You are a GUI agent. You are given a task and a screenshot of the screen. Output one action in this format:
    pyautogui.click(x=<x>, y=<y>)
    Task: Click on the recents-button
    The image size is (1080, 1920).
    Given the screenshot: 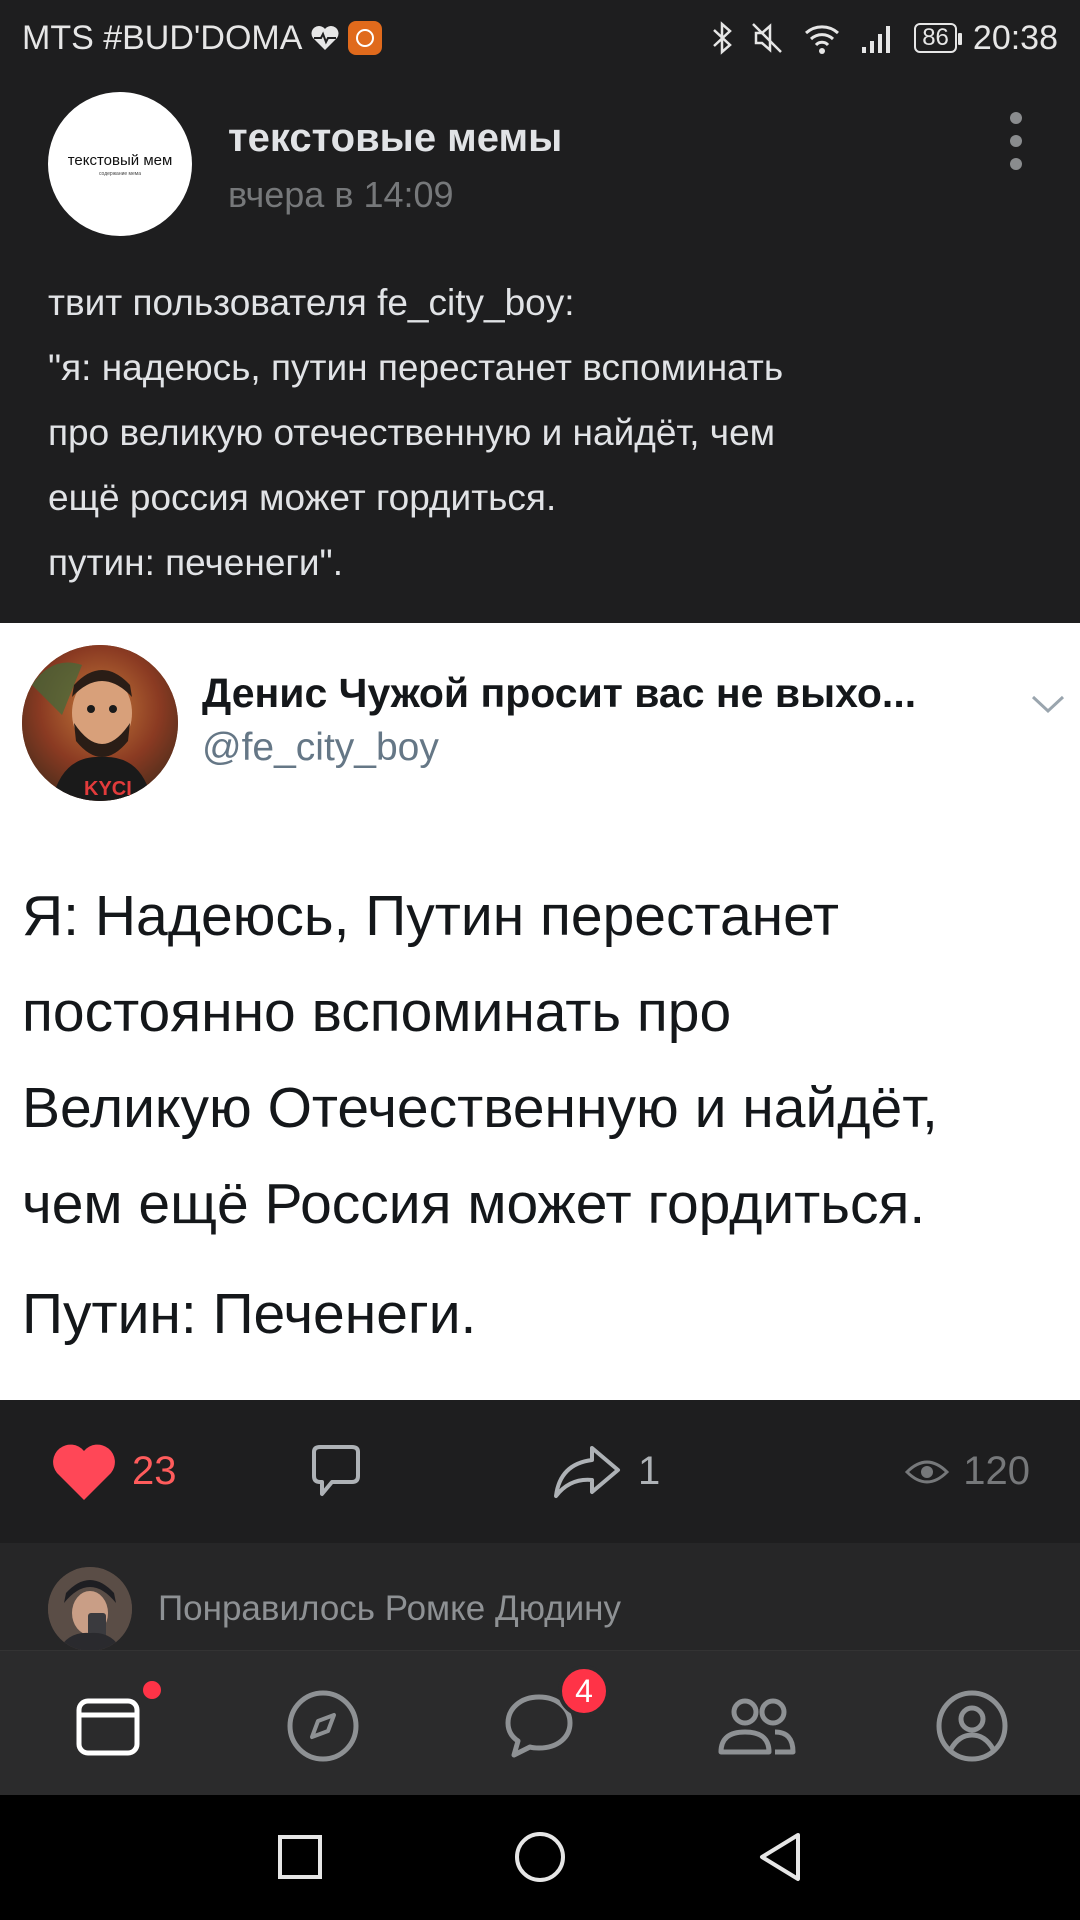 What is the action you would take?
    pyautogui.click(x=300, y=1857)
    